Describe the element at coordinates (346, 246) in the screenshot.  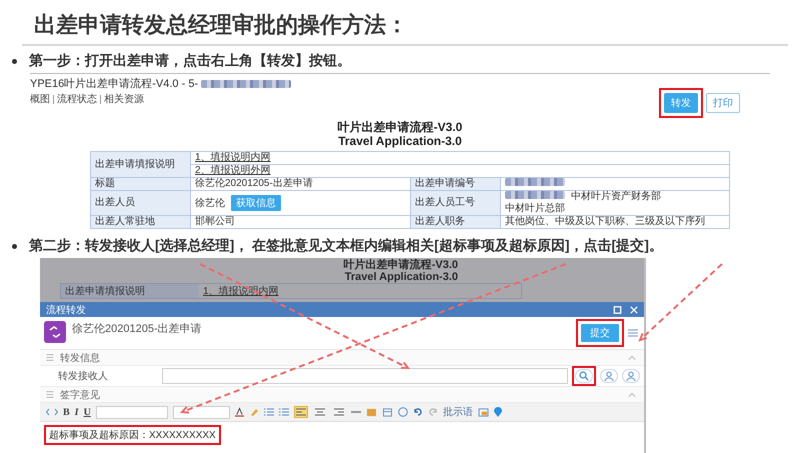
I see `step-text: 第二步：转发接收人[选择总经理]， 在签批意见文本框内编辑相关[超标事项及超标原因]，点击[提交]。` at that location.